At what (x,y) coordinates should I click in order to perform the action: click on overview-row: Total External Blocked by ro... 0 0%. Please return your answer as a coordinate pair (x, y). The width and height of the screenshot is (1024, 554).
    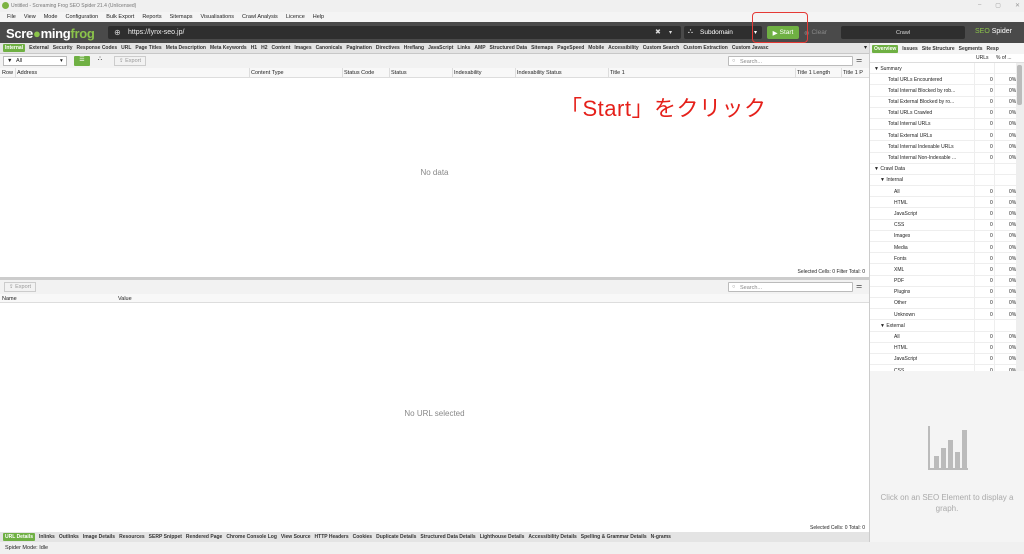
    Looking at the image, I should click on (943, 102).